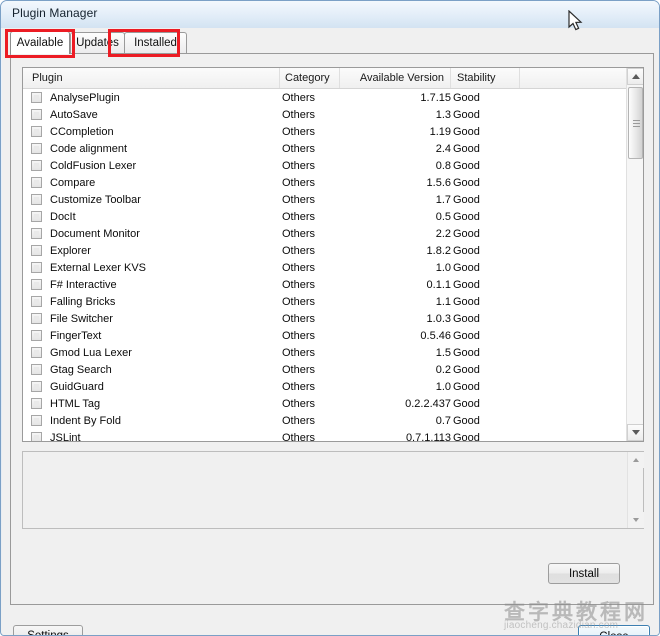 This screenshot has width=660, height=636. What do you see at coordinates (325, 369) in the screenshot?
I see `table-row: Gtag Search Others 0.2 Good` at bounding box center [325, 369].